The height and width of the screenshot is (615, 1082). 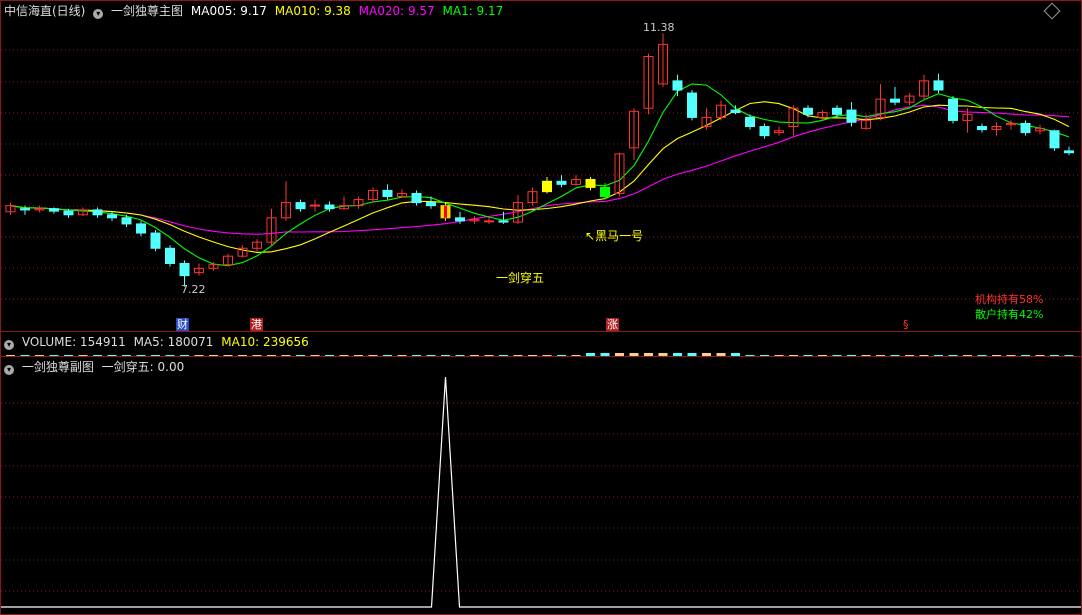 I want to click on low-price-label: 7.22, so click(x=193, y=289).